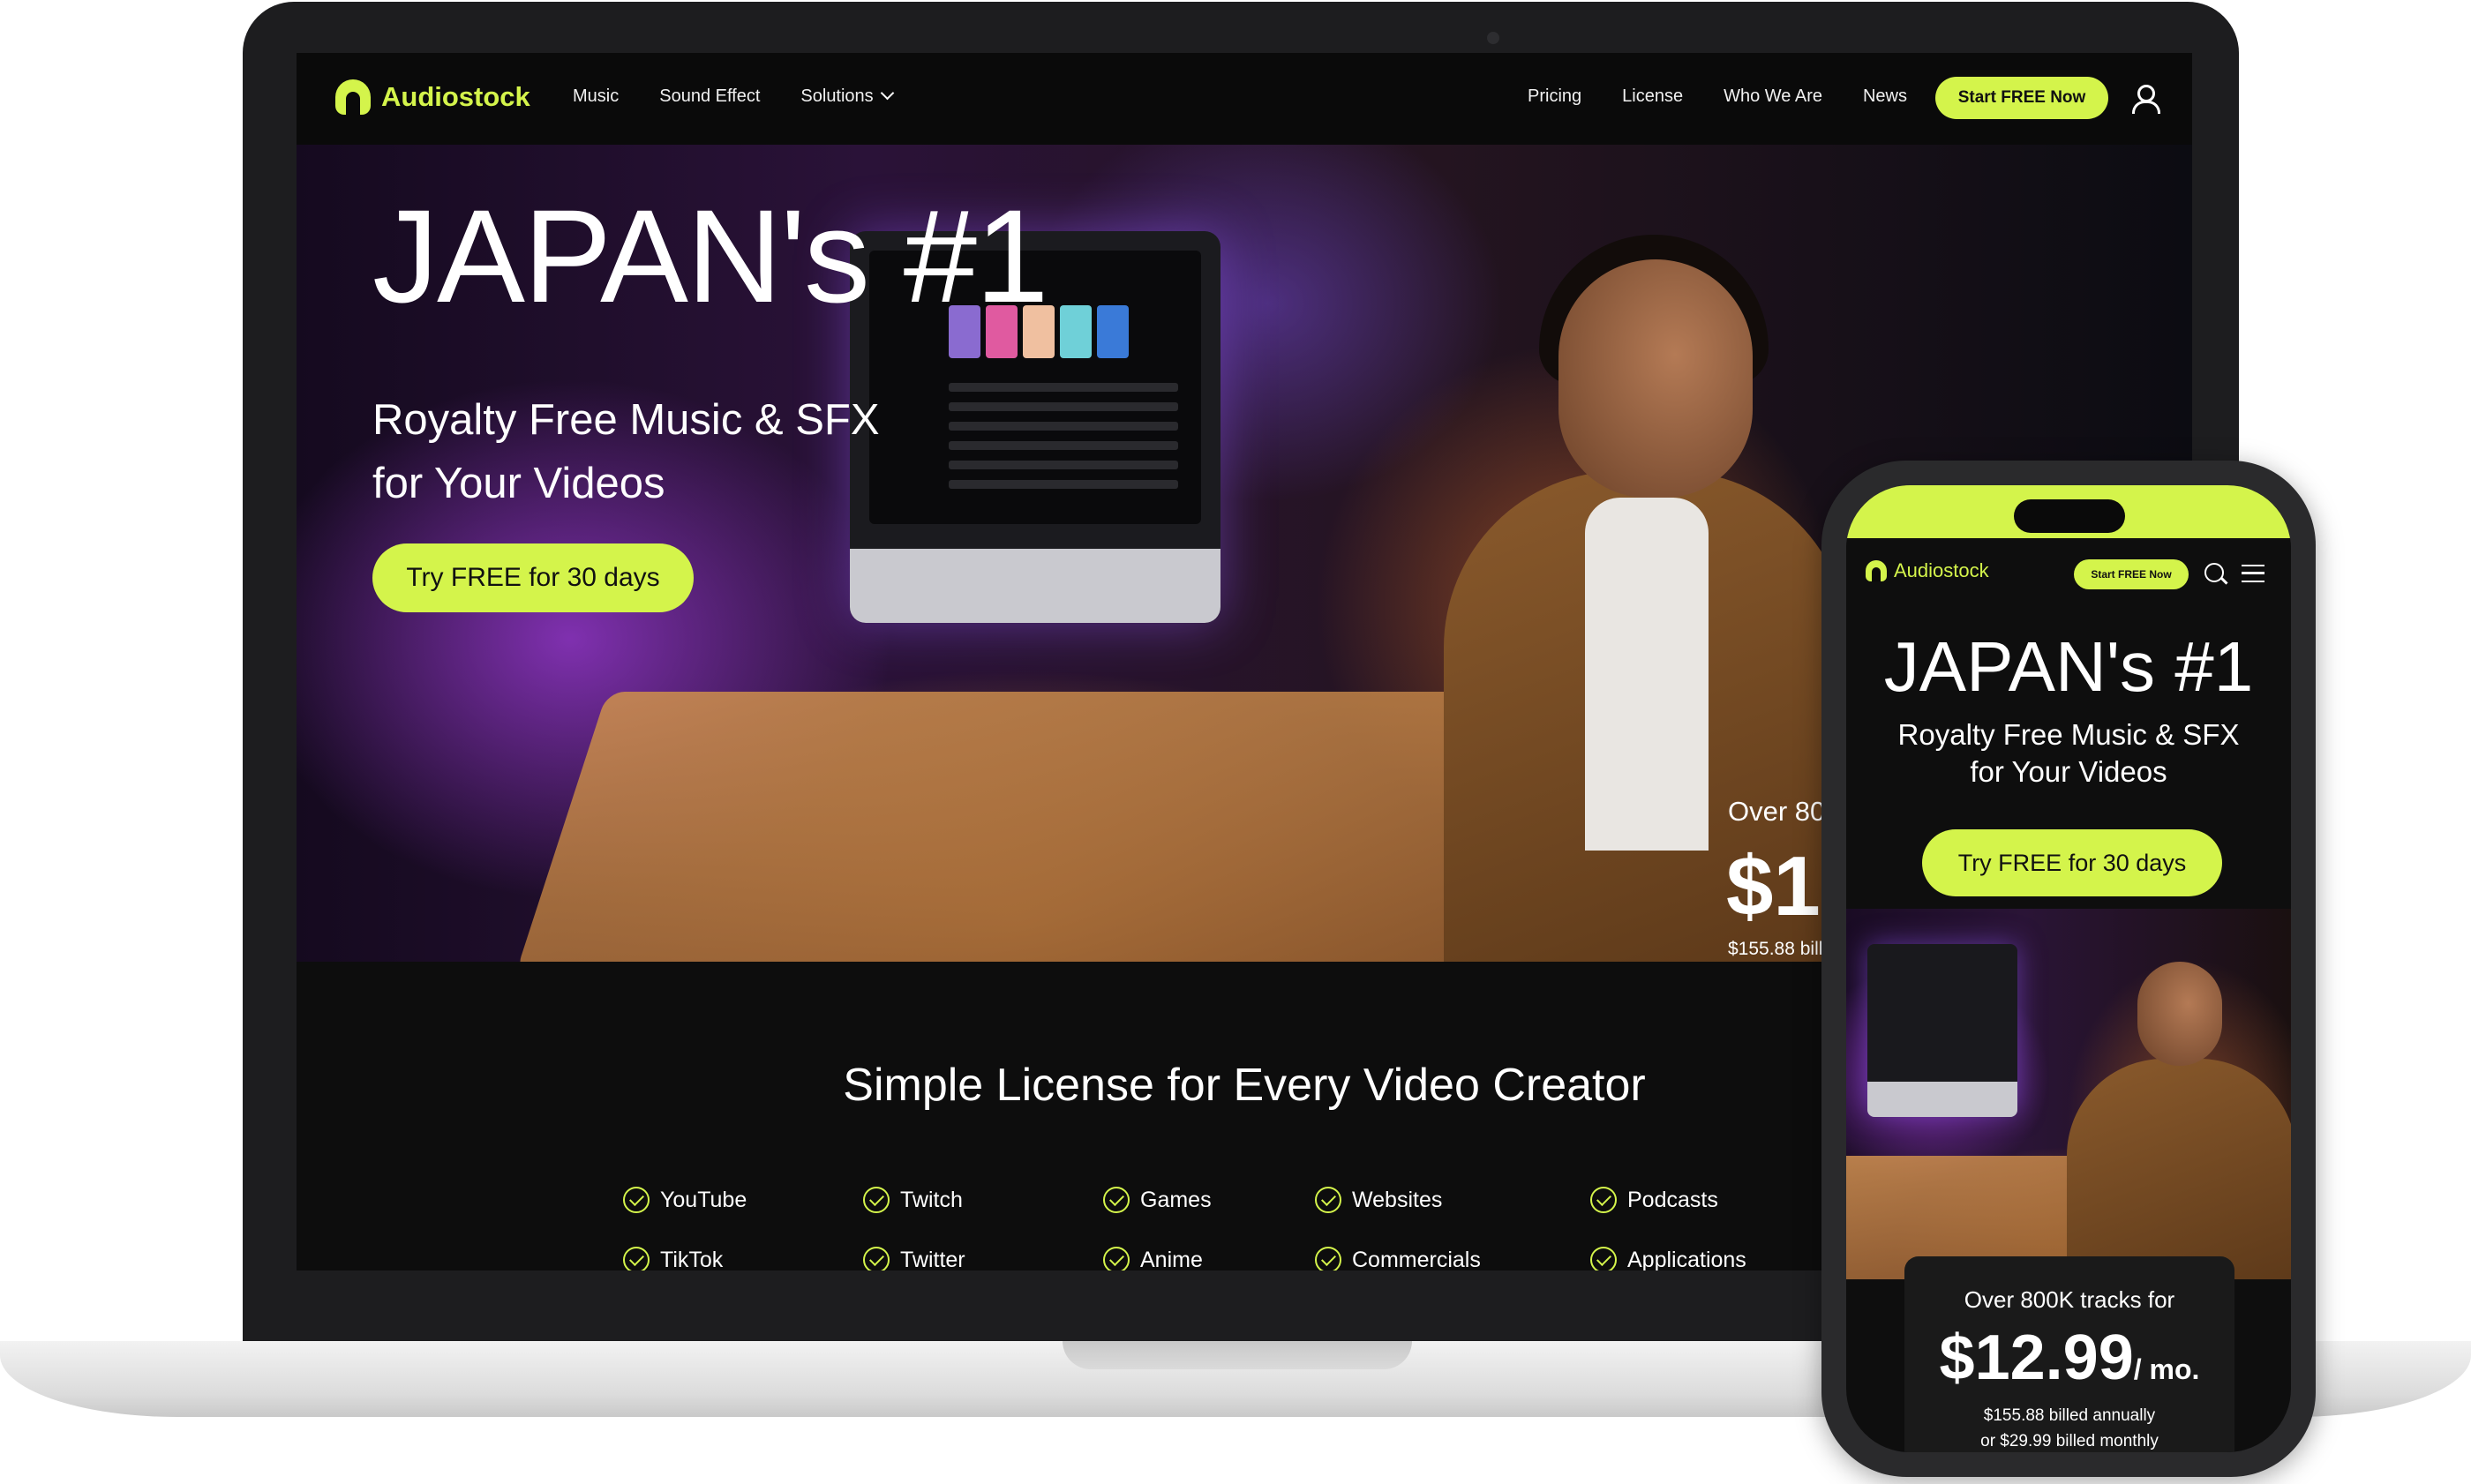 The image size is (2471, 1484). I want to click on person-head, so click(1655, 378).